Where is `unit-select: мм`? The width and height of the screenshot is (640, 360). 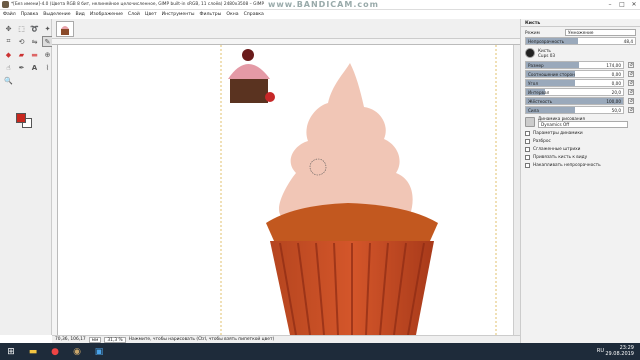 unit-select: мм is located at coordinates (95, 339).